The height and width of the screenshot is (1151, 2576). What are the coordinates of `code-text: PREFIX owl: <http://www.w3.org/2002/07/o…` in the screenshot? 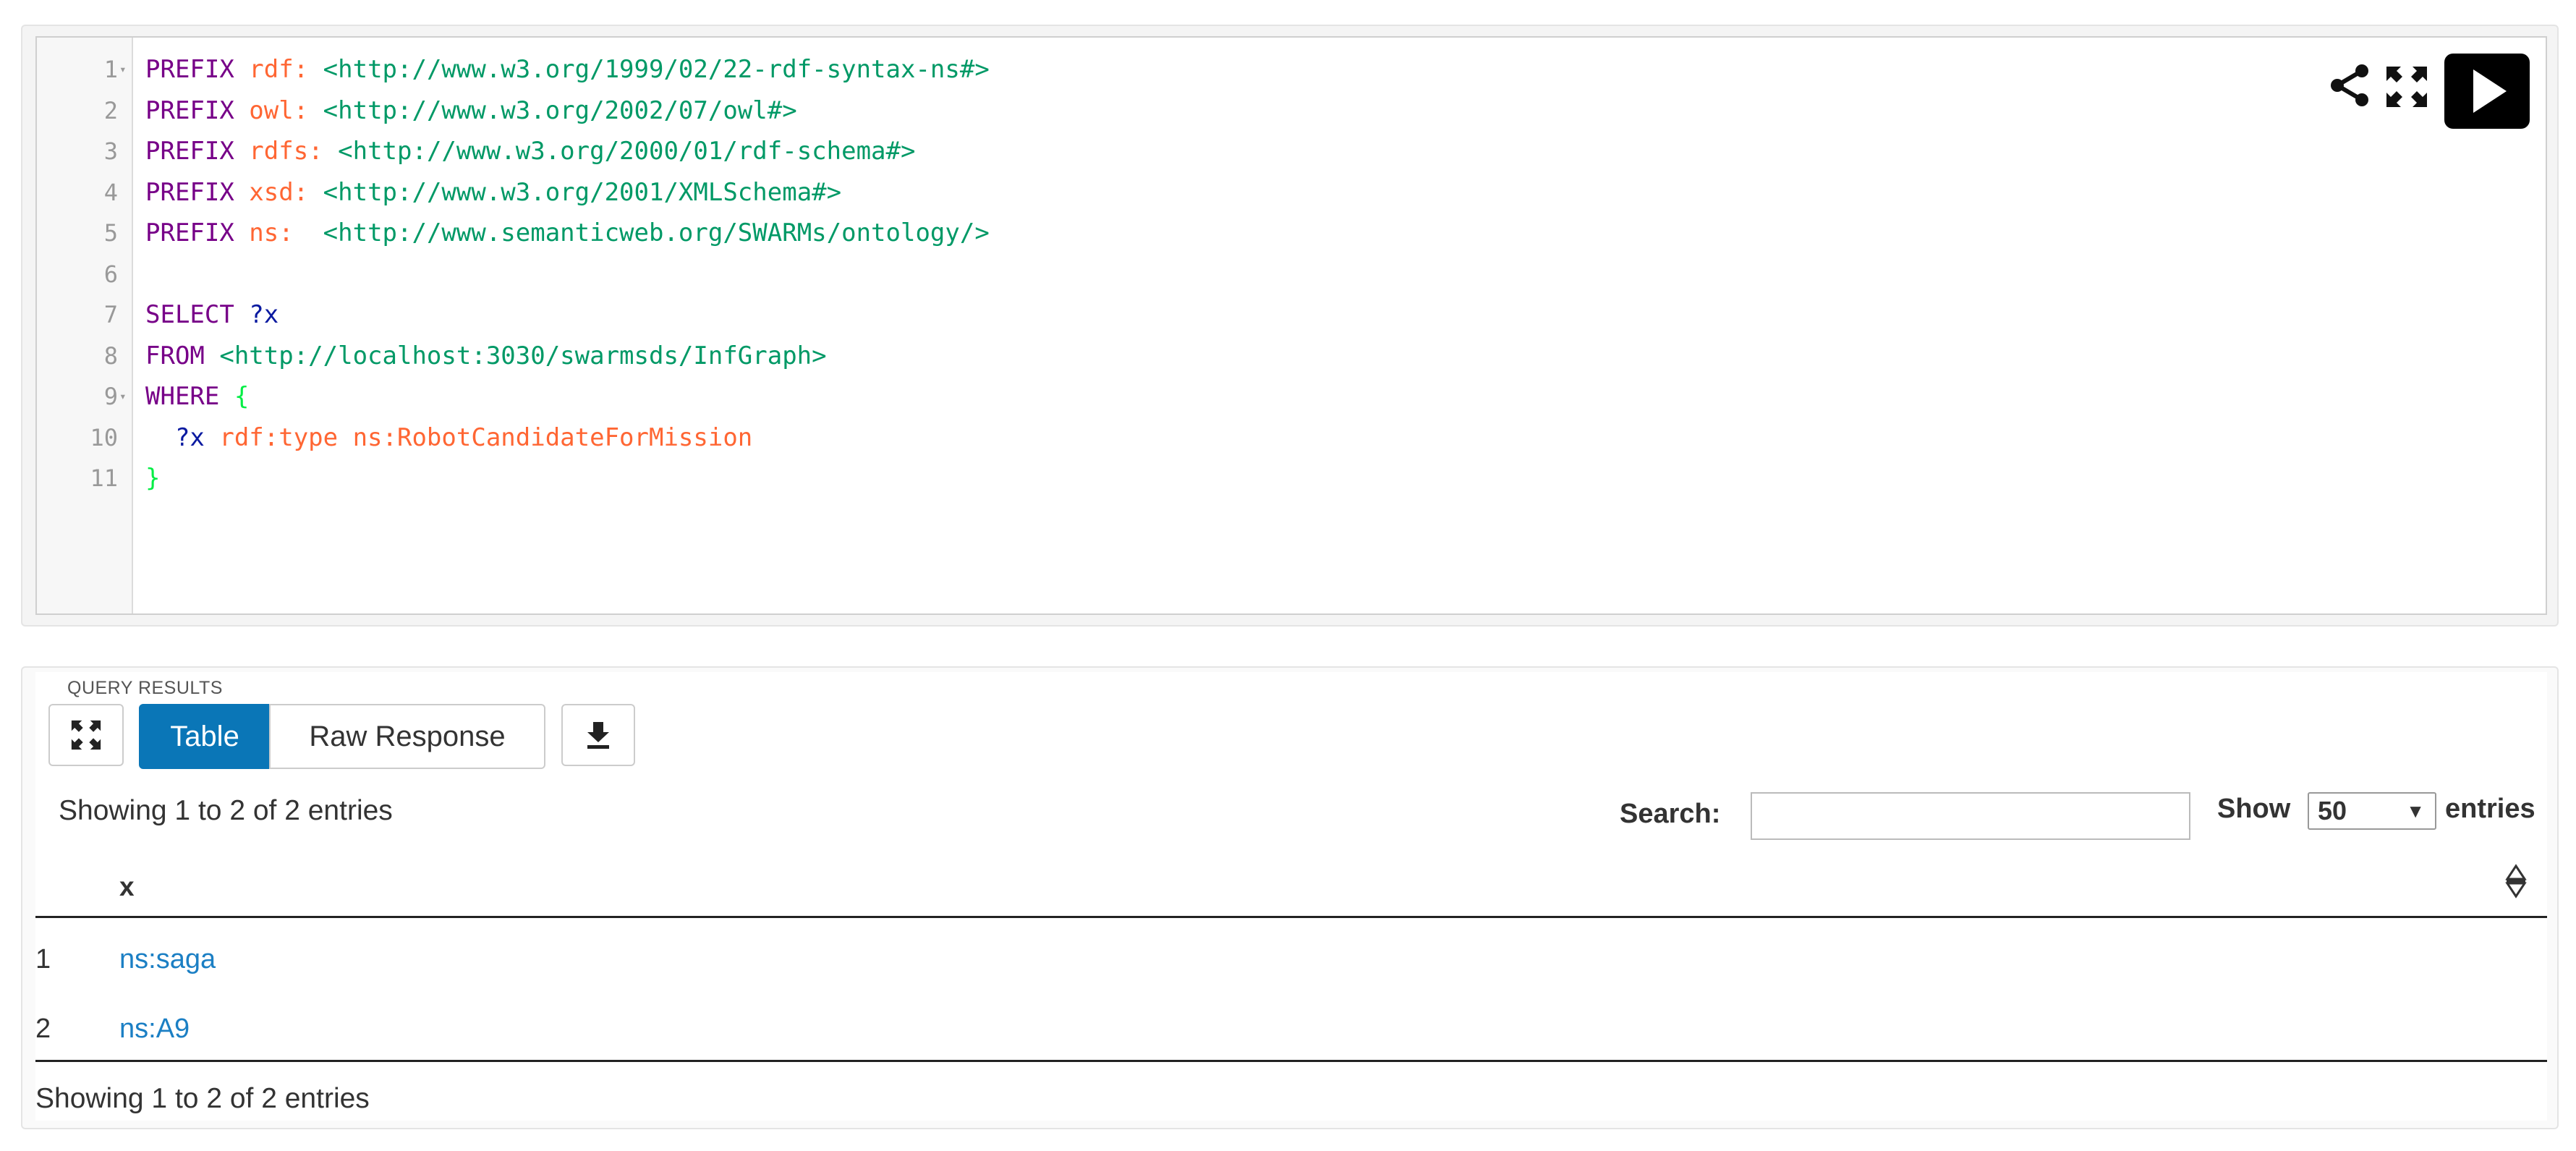 It's located at (471, 111).